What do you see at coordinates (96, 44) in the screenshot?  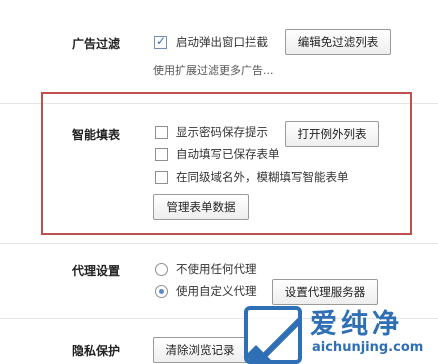 I see `ad-filter-label: 广告过滤` at bounding box center [96, 44].